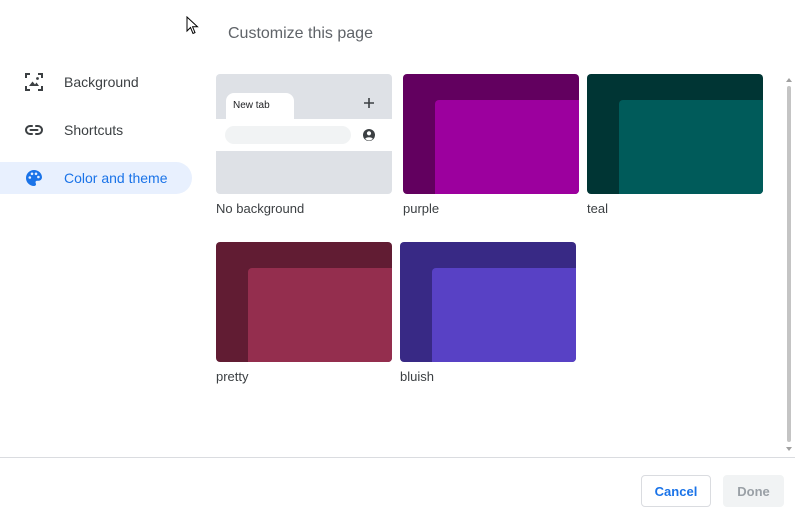  What do you see at coordinates (421, 208) in the screenshot?
I see `theme-name: purple` at bounding box center [421, 208].